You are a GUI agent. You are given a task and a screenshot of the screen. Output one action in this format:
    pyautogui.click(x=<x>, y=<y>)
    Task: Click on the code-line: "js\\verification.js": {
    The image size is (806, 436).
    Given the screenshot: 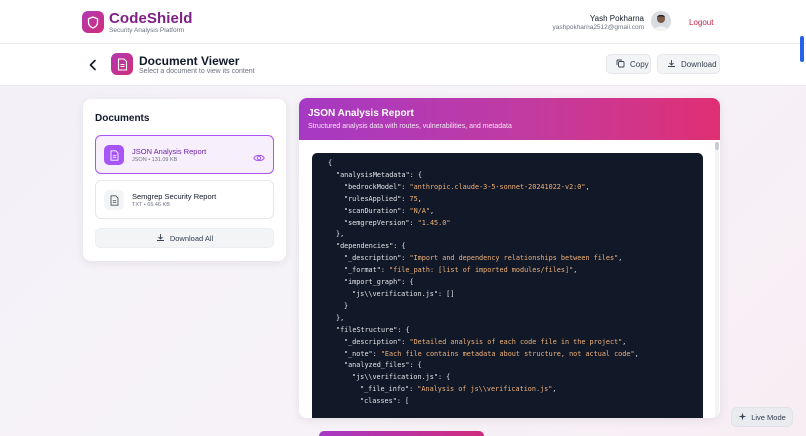 What is the action you would take?
    pyautogui.click(x=401, y=377)
    